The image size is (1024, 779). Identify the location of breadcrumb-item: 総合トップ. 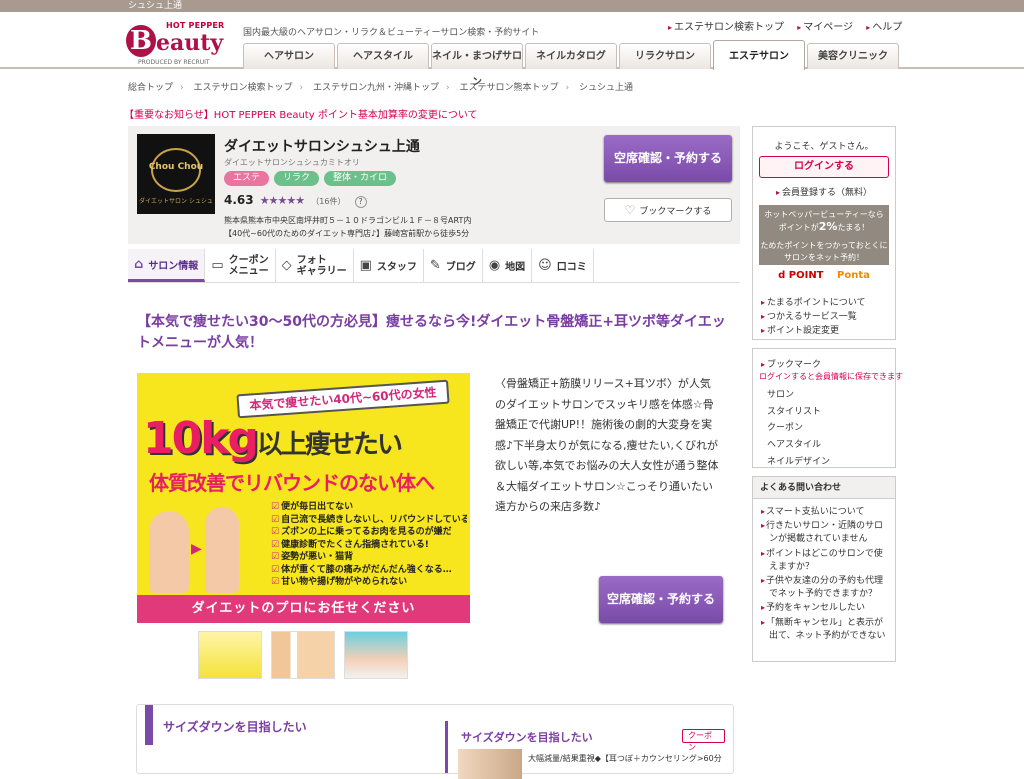
(150, 88).